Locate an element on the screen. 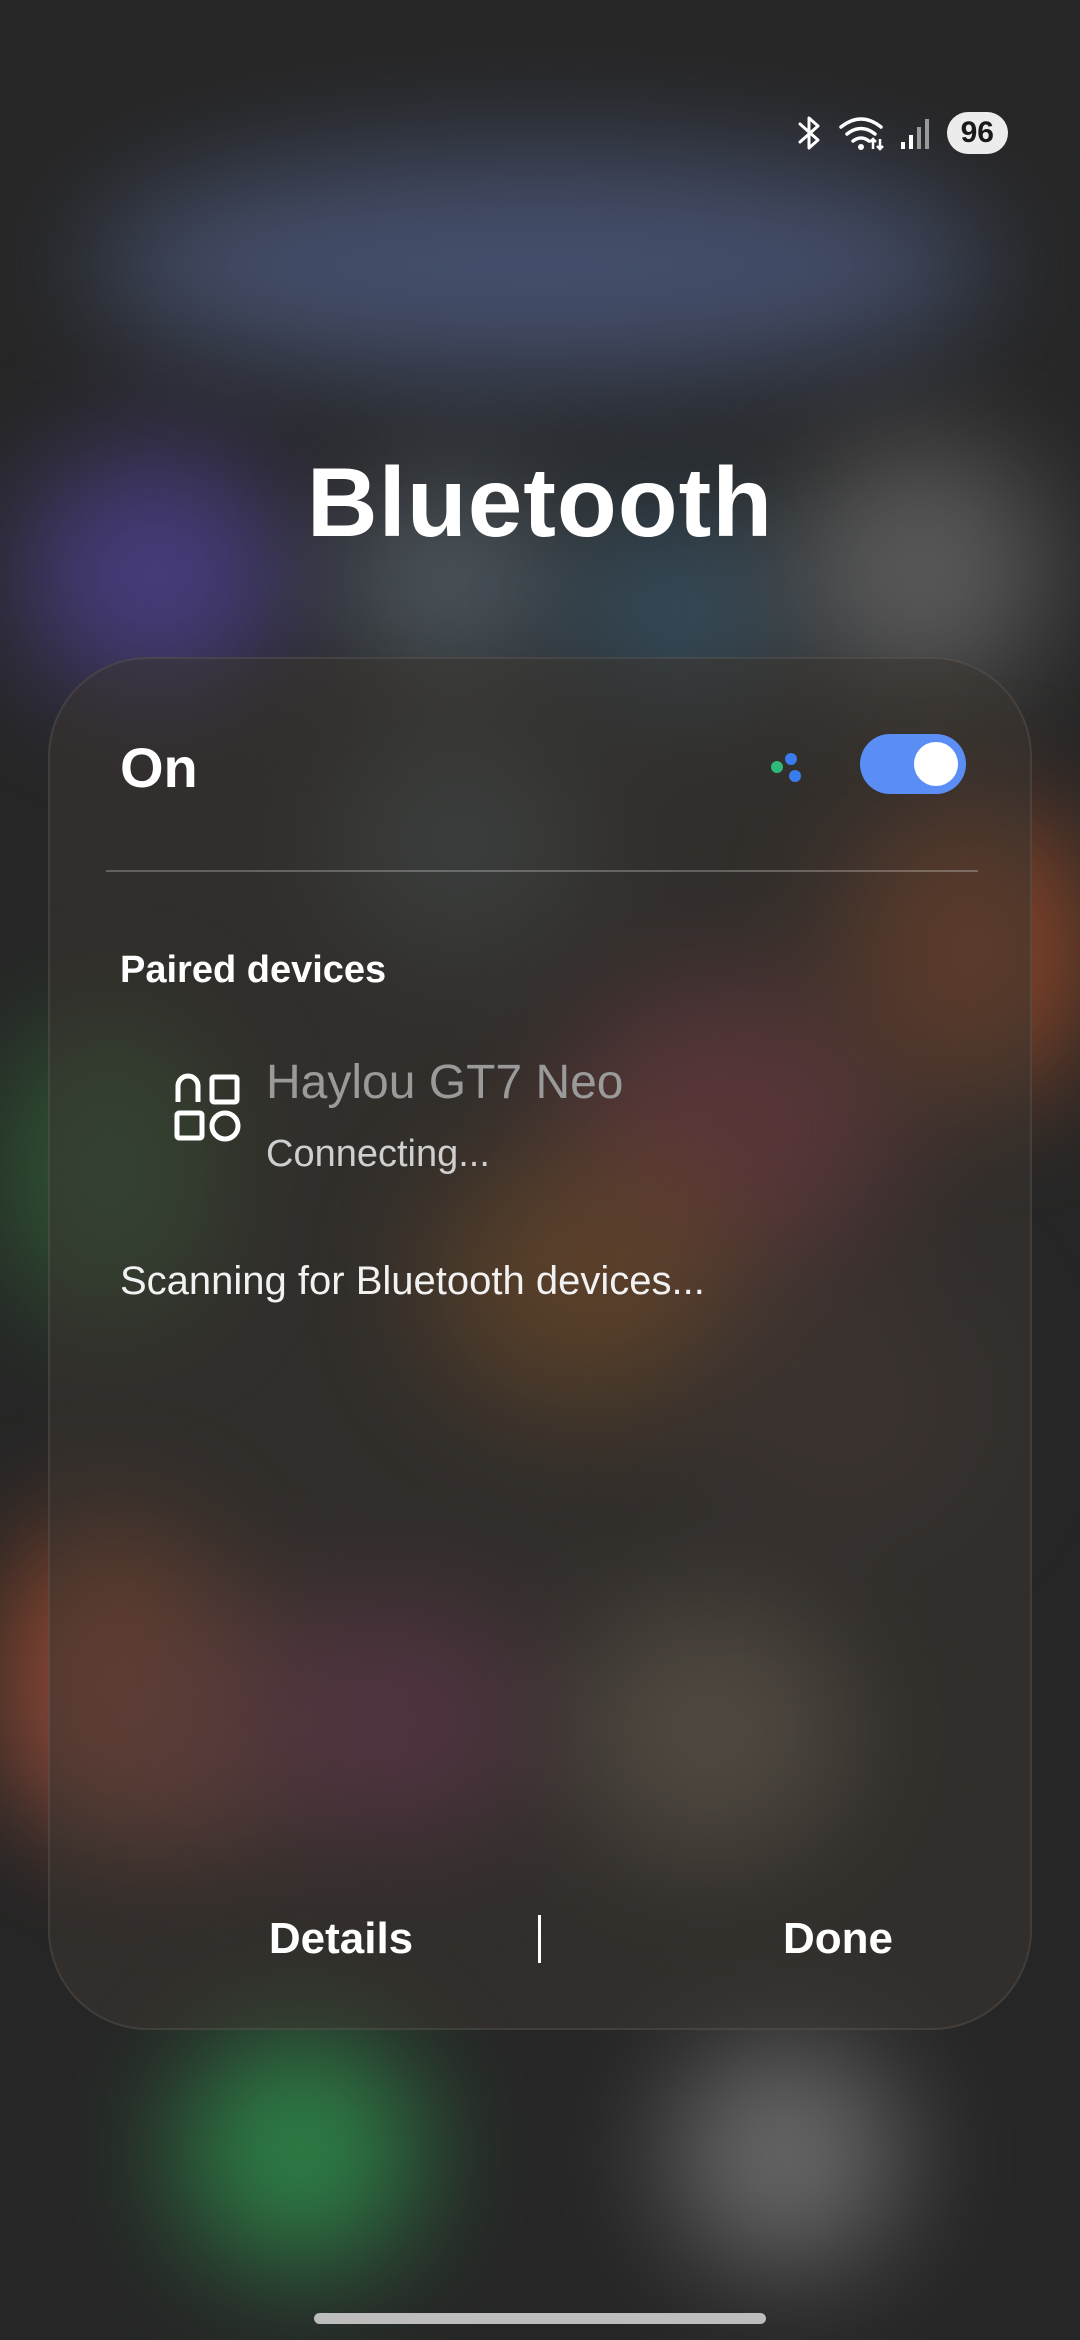 The height and width of the screenshot is (2340, 1080). divider is located at coordinates (542, 871).